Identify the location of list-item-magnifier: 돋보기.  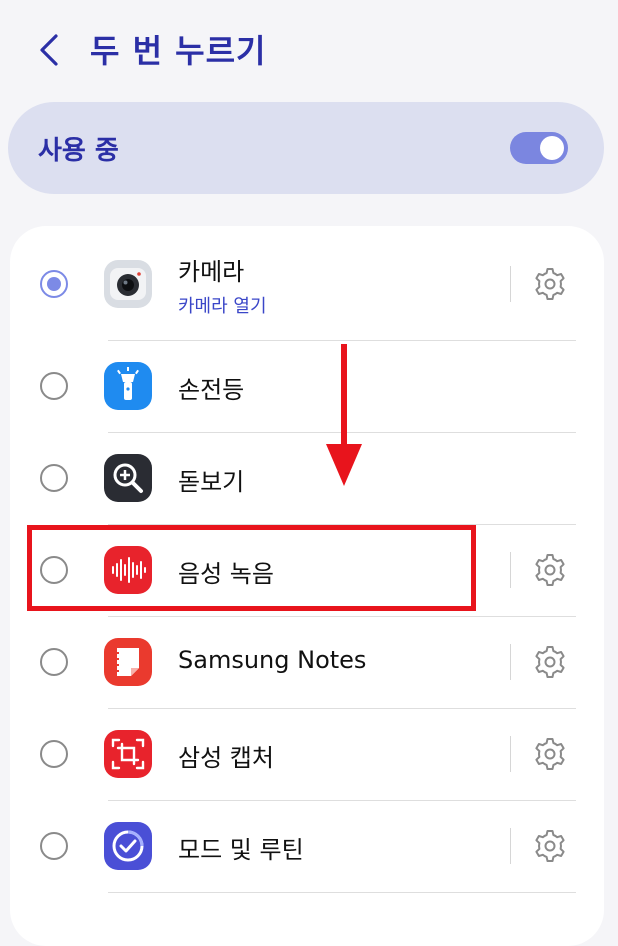
(307, 478).